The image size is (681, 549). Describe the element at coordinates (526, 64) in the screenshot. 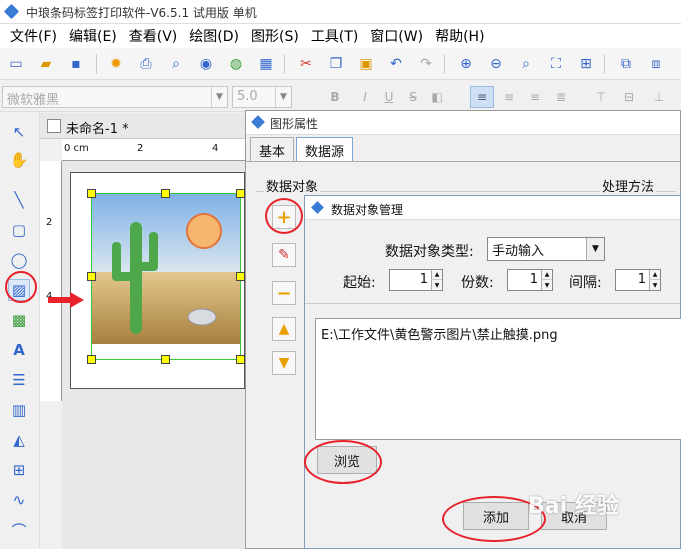

I see `zoom-icon: ⌕` at that location.